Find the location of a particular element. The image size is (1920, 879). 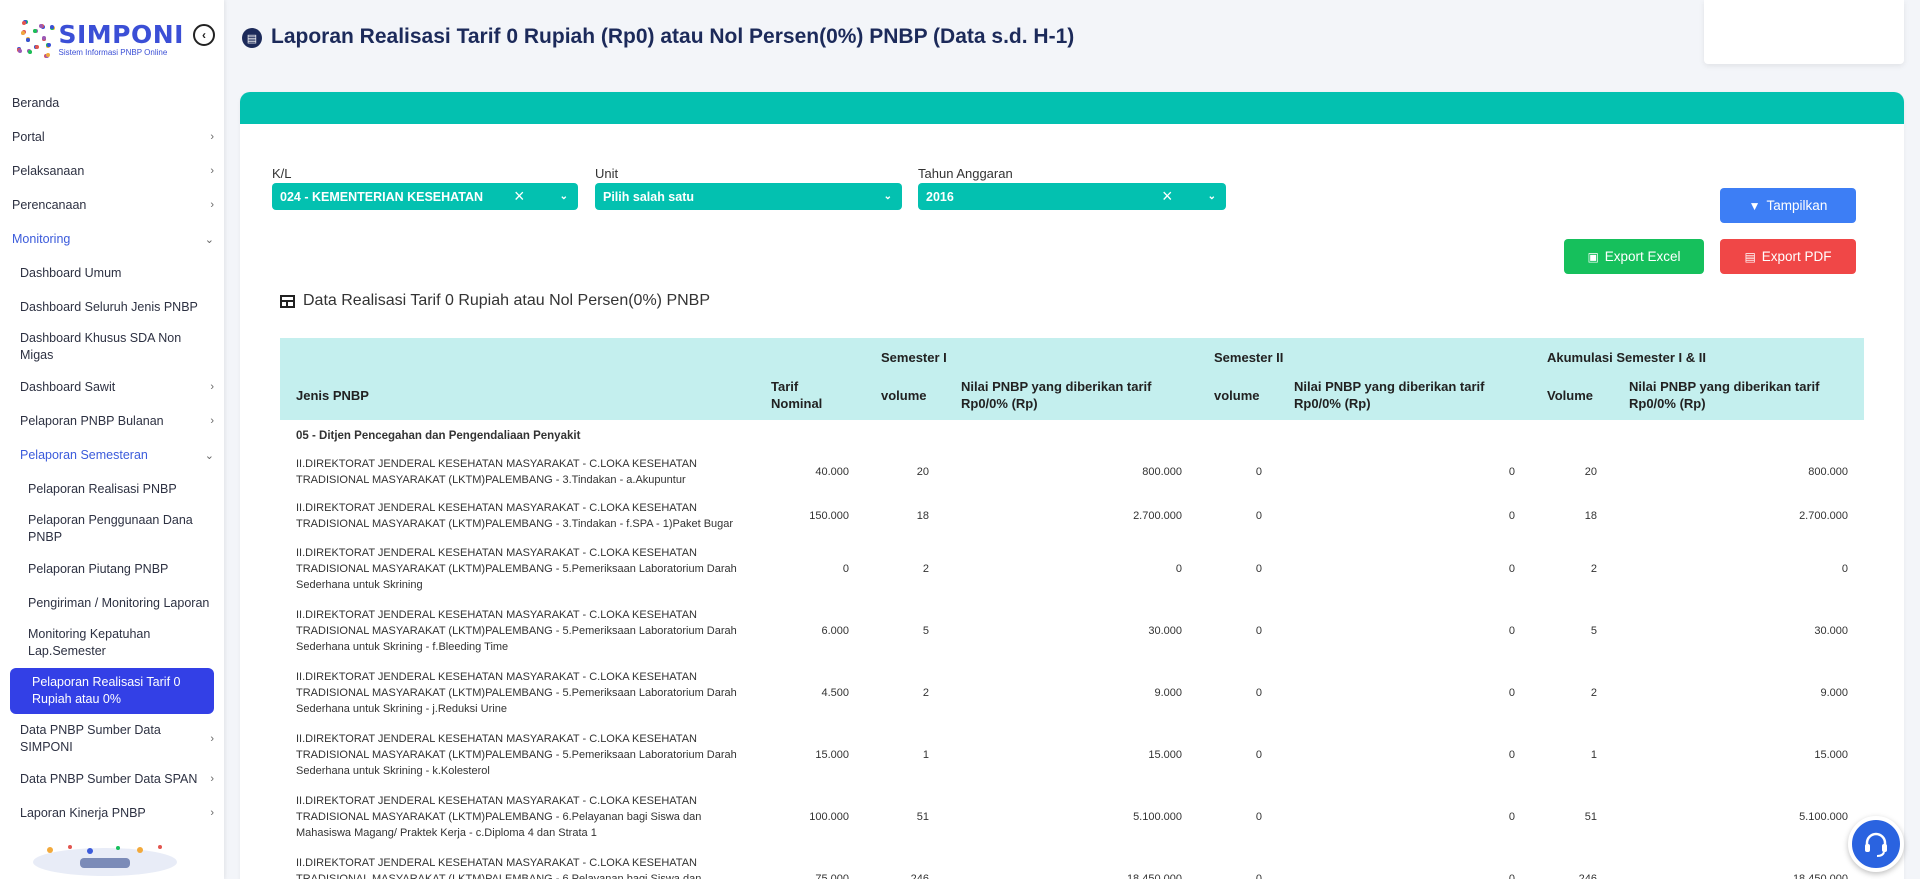

cell-volume-total: 2 is located at coordinates (1593, 569).